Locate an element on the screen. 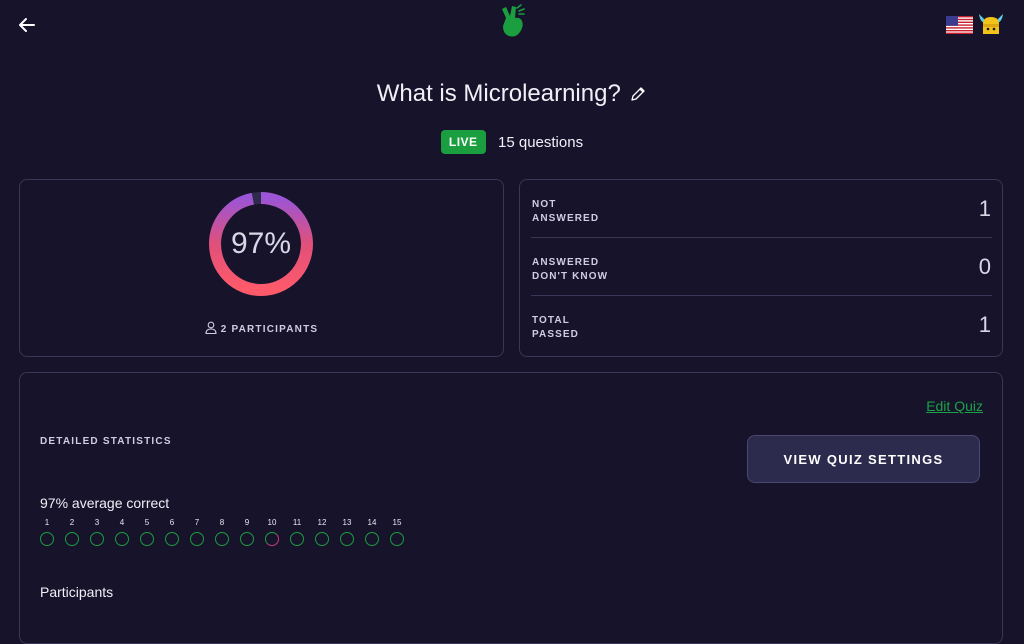  score-card: 97% 2 PARTICIPANTS is located at coordinates (261, 268).